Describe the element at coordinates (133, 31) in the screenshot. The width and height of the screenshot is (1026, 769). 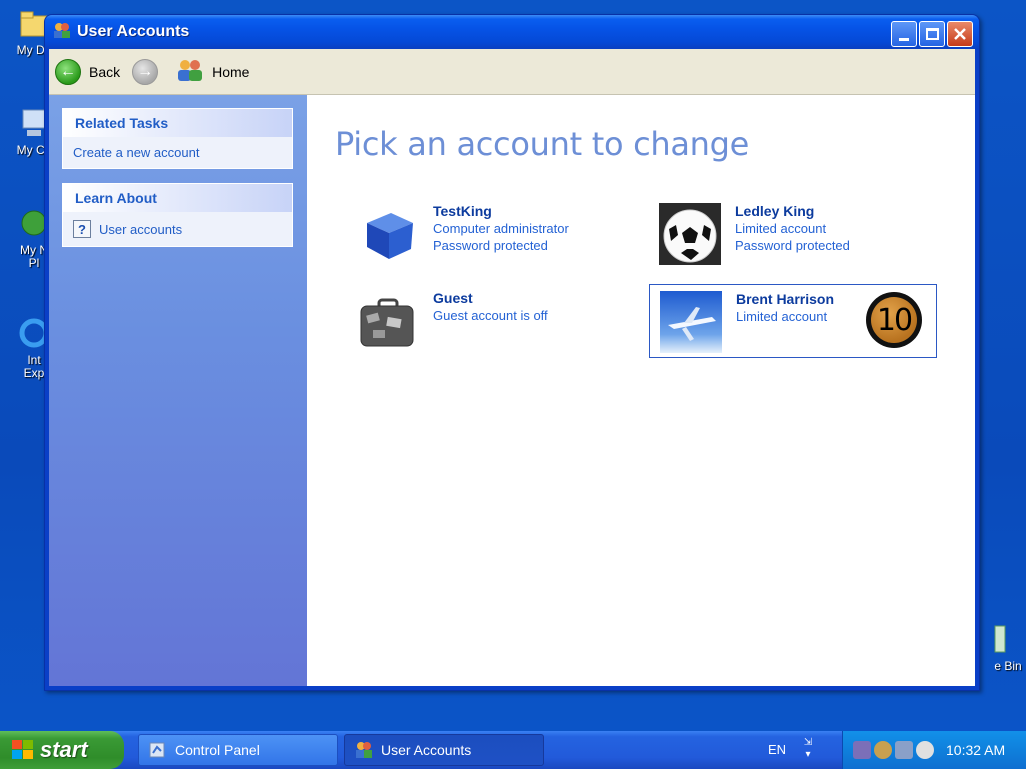
I see `window-title: User Accounts` at that location.